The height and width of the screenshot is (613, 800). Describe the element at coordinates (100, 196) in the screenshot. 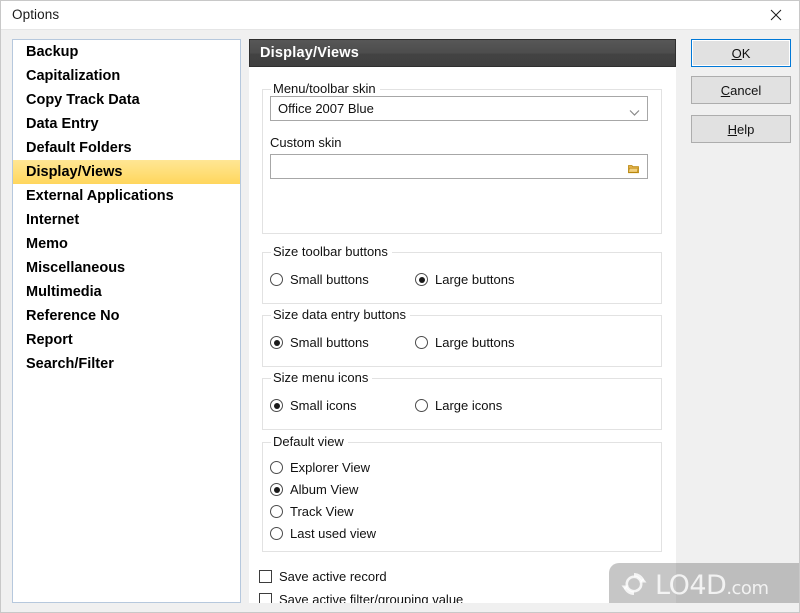

I see `sidebar-item-label: External Applications` at that location.